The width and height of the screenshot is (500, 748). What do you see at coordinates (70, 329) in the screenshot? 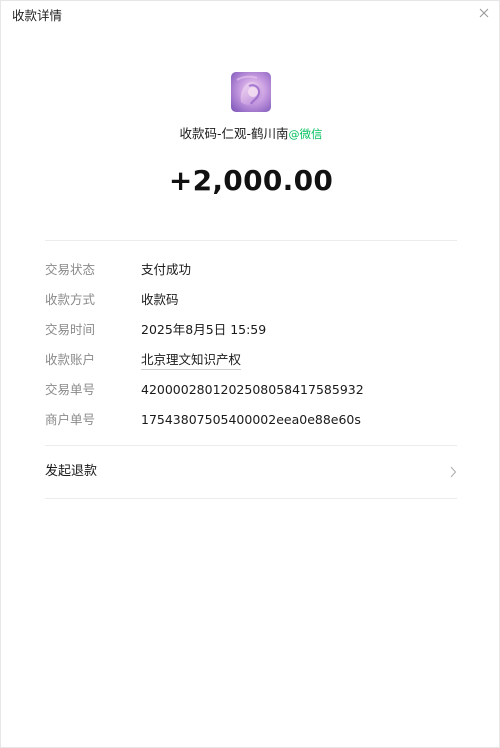
I see `detail-label: 交易时间` at bounding box center [70, 329].